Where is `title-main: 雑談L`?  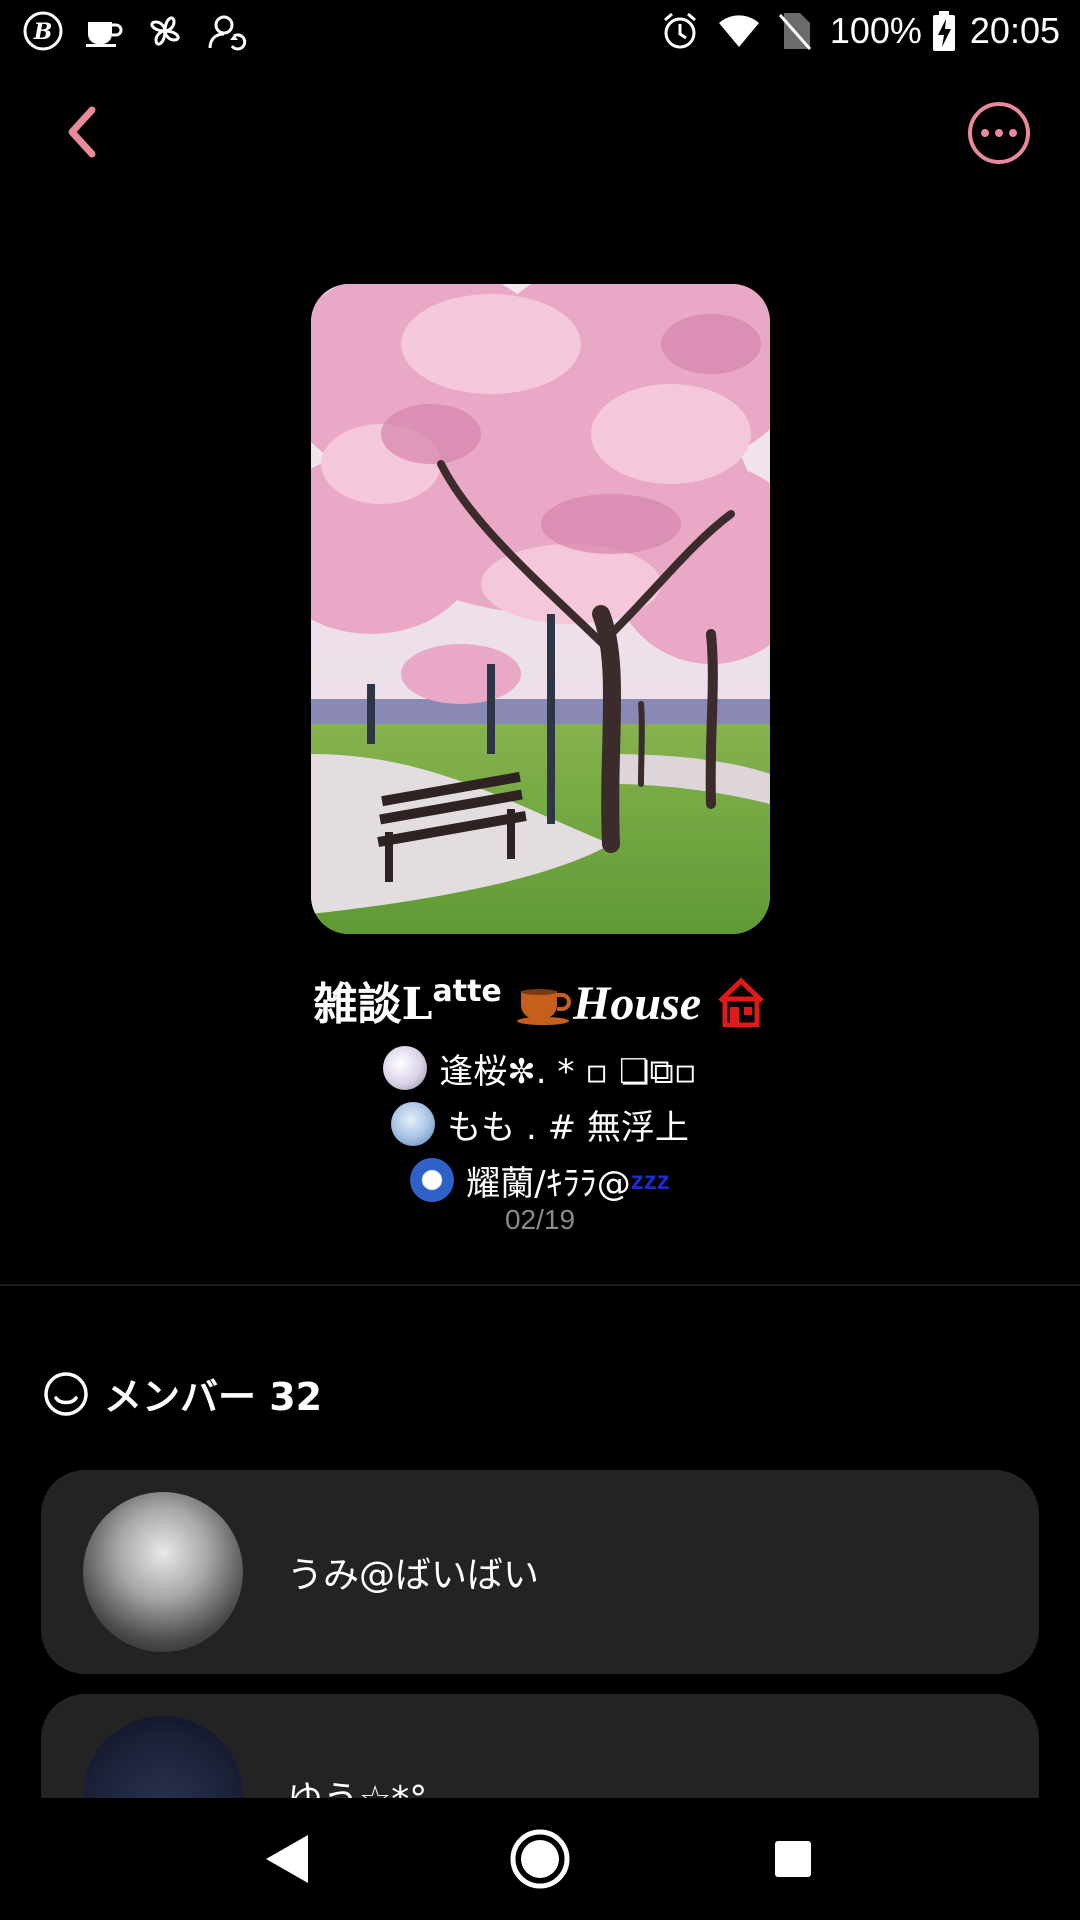 title-main: 雑談L is located at coordinates (373, 1004).